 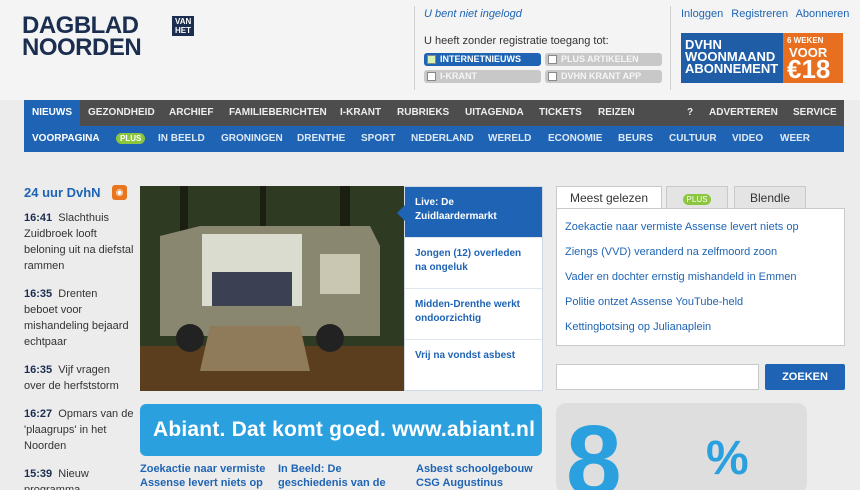 What do you see at coordinates (657, 377) in the screenshot?
I see `search-input` at bounding box center [657, 377].